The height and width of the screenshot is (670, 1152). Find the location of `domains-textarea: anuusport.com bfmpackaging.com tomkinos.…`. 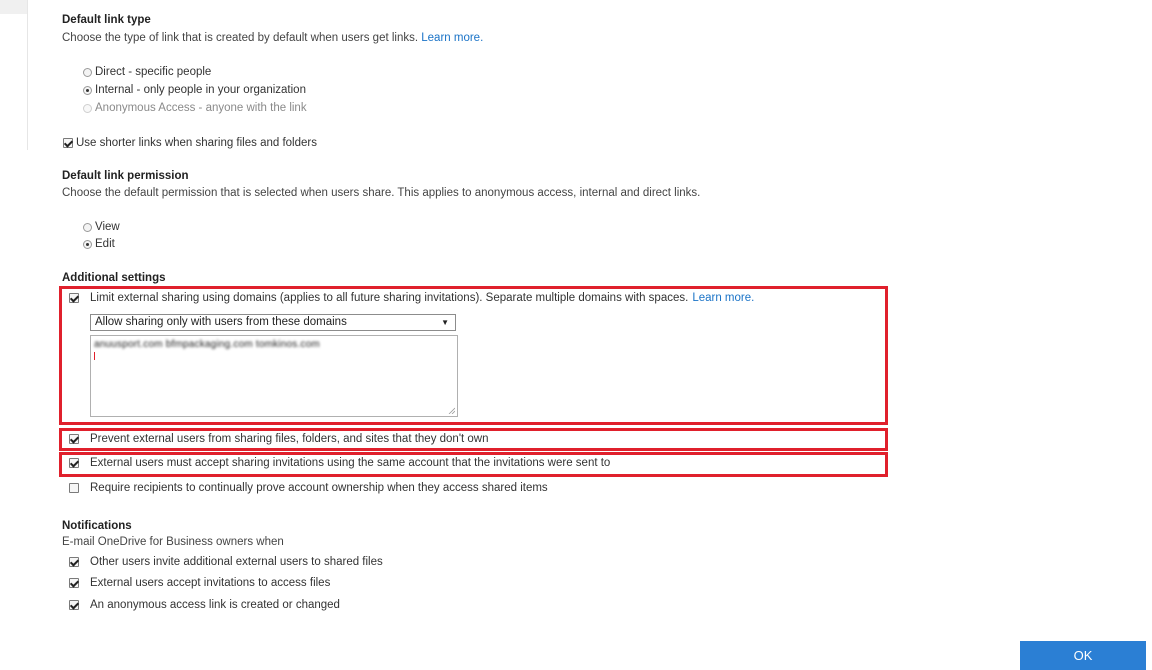

domains-textarea: anuusport.com bfmpackaging.com tomkinos.… is located at coordinates (274, 376).